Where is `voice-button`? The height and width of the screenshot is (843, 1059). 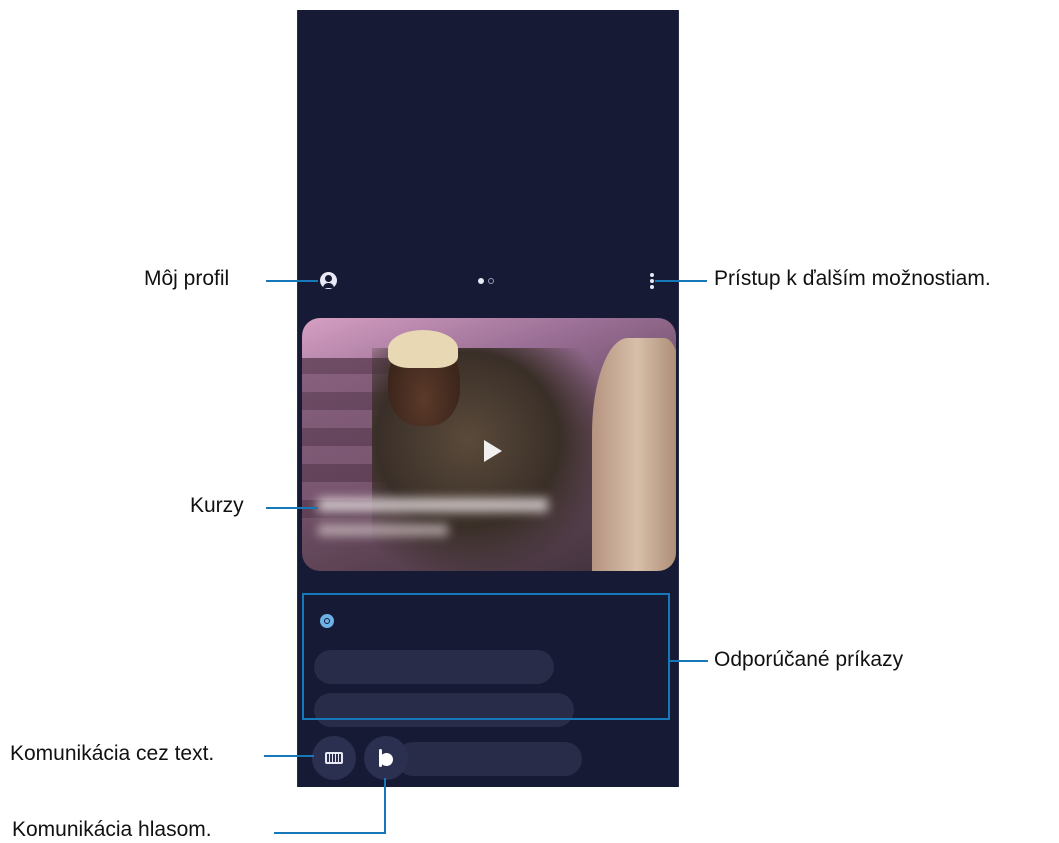 voice-button is located at coordinates (386, 758).